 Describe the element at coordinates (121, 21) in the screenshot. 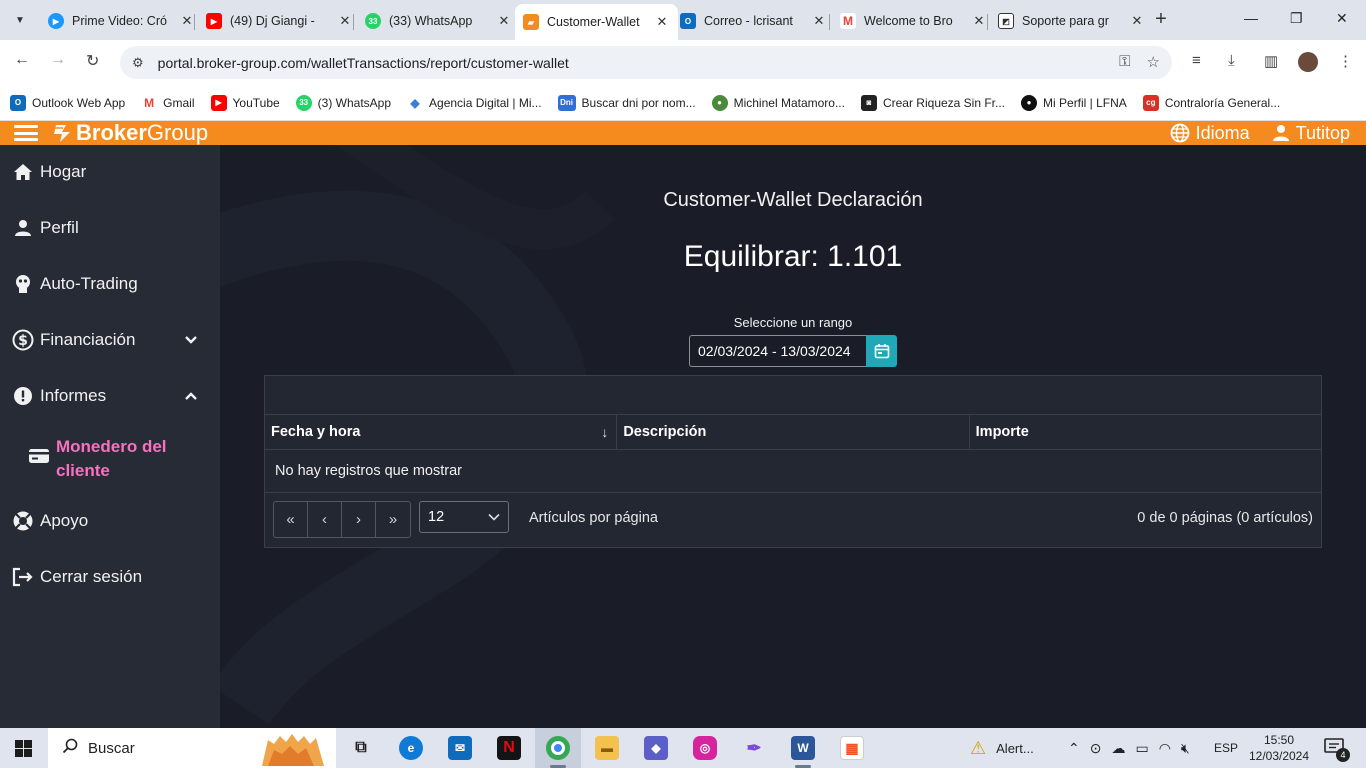

I see `tab-prime-video: ▶ Prime Video: Cró ✕` at that location.